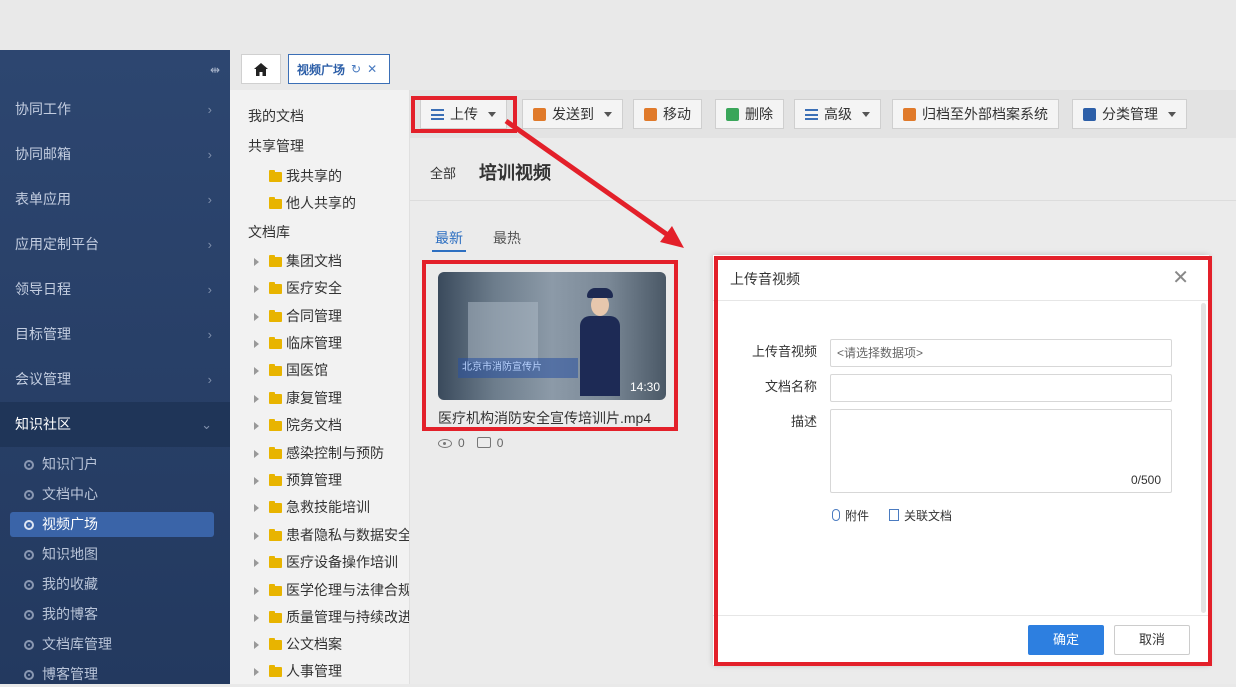  I want to click on comment-count: 0, so click(489, 443).